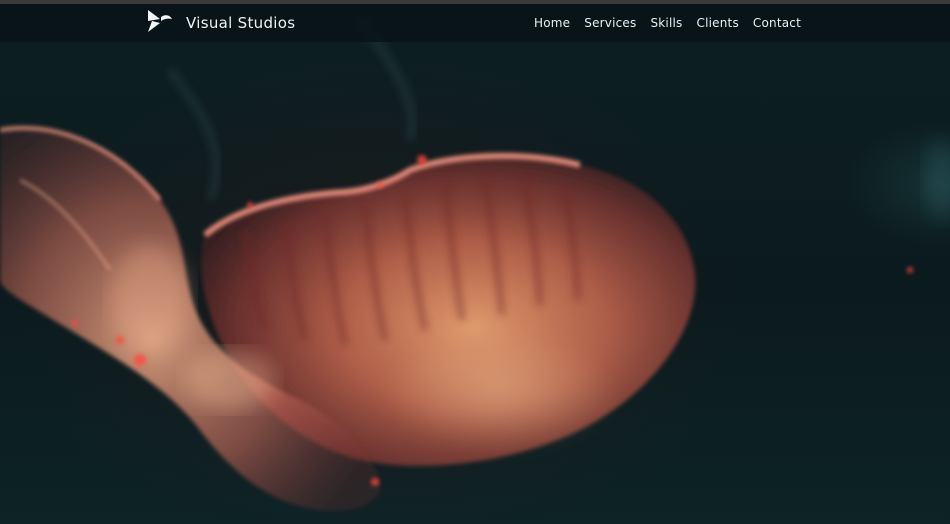  Describe the element at coordinates (777, 23) in the screenshot. I see `nav-item-contact: Contact` at that location.